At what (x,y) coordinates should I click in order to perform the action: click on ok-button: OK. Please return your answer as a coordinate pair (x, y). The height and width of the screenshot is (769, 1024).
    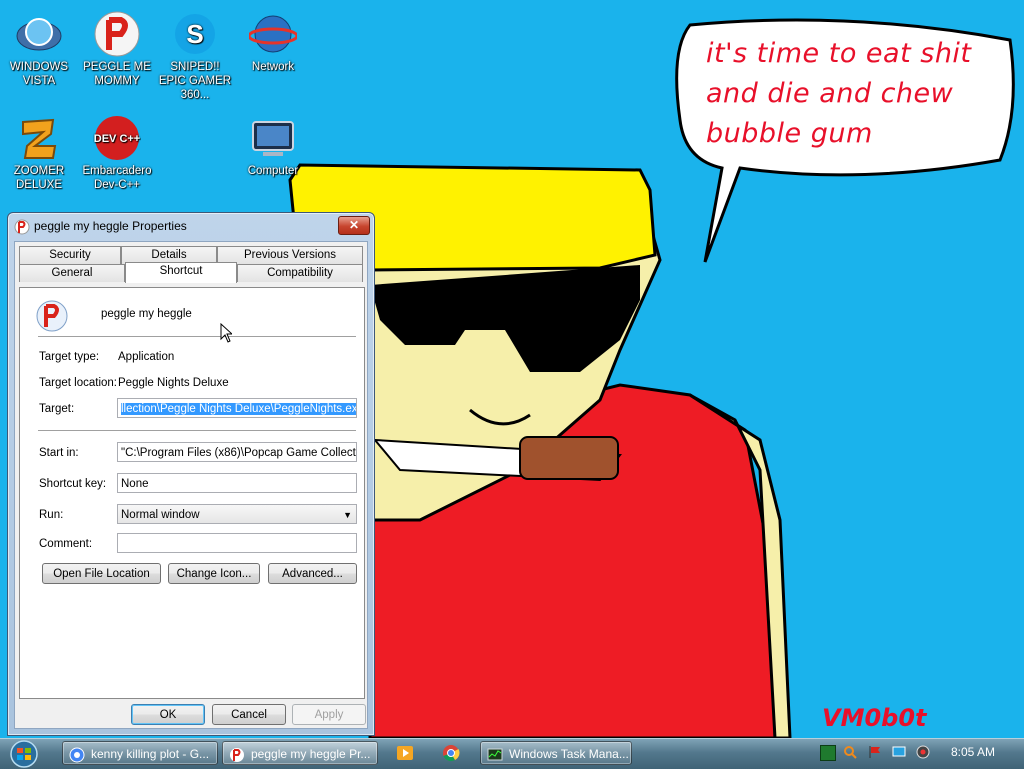
    Looking at the image, I should click on (168, 714).